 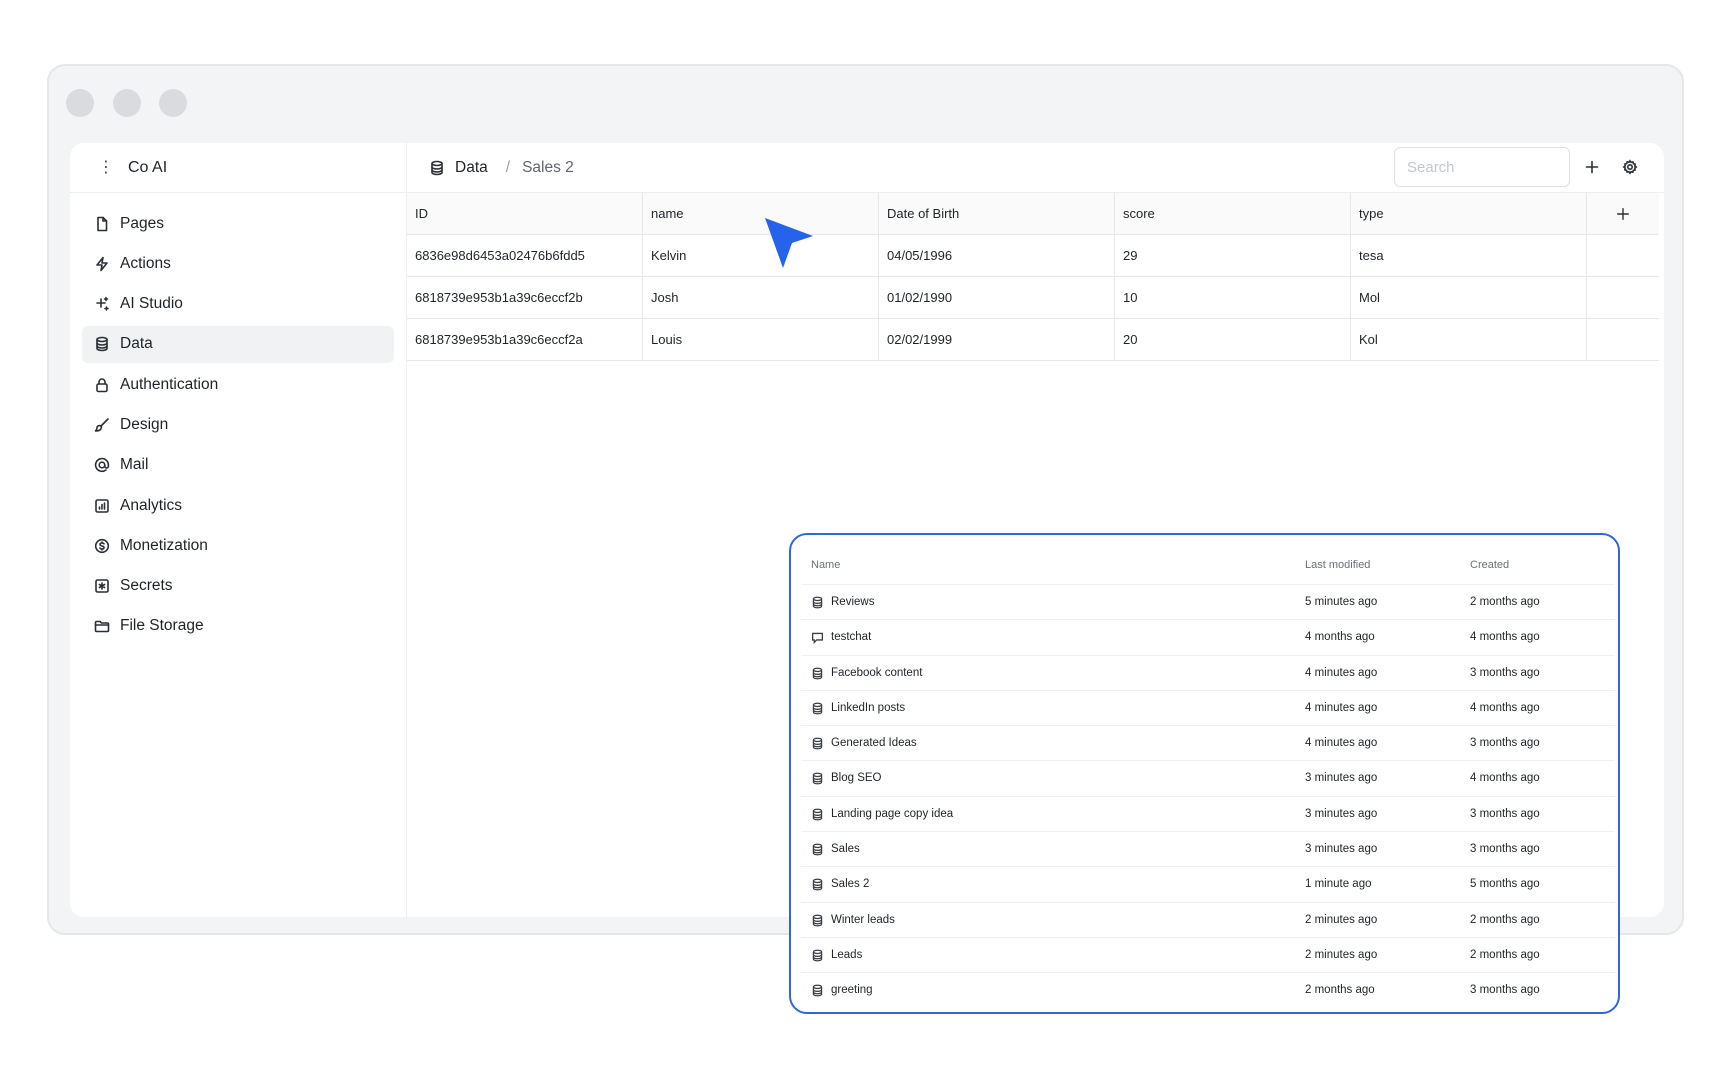 What do you see at coordinates (892, 814) in the screenshot?
I see `collection-name: Landing page copy idea` at bounding box center [892, 814].